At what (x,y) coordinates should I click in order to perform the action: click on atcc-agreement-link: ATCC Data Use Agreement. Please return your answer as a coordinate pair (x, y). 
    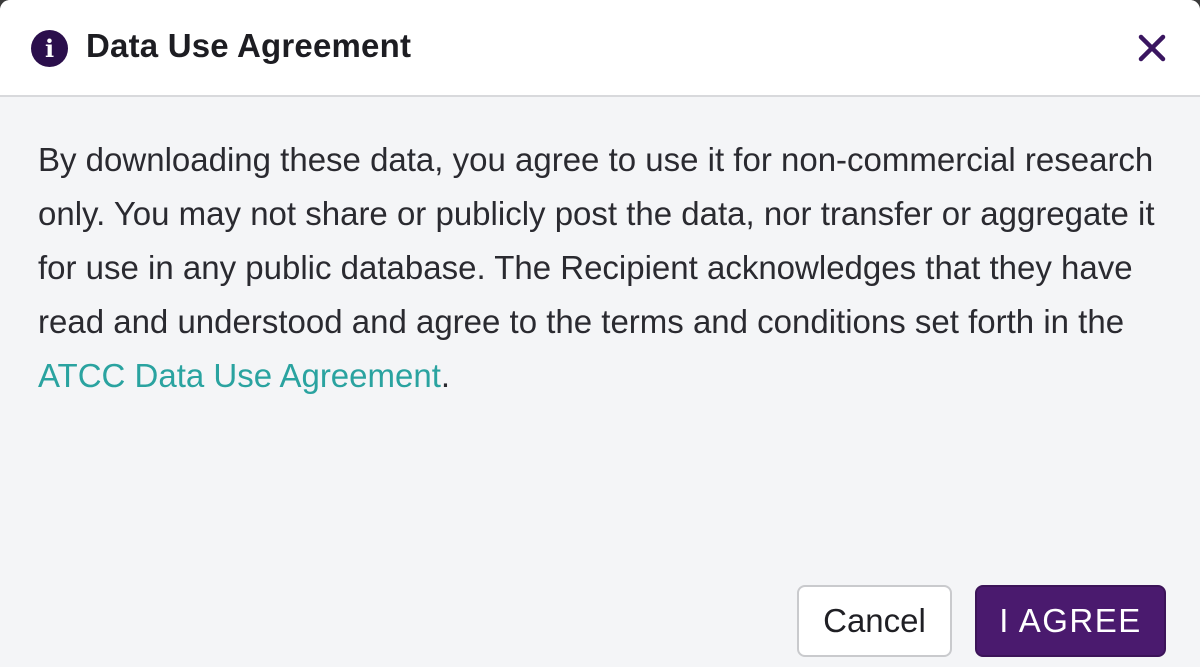
    Looking at the image, I should click on (239, 375).